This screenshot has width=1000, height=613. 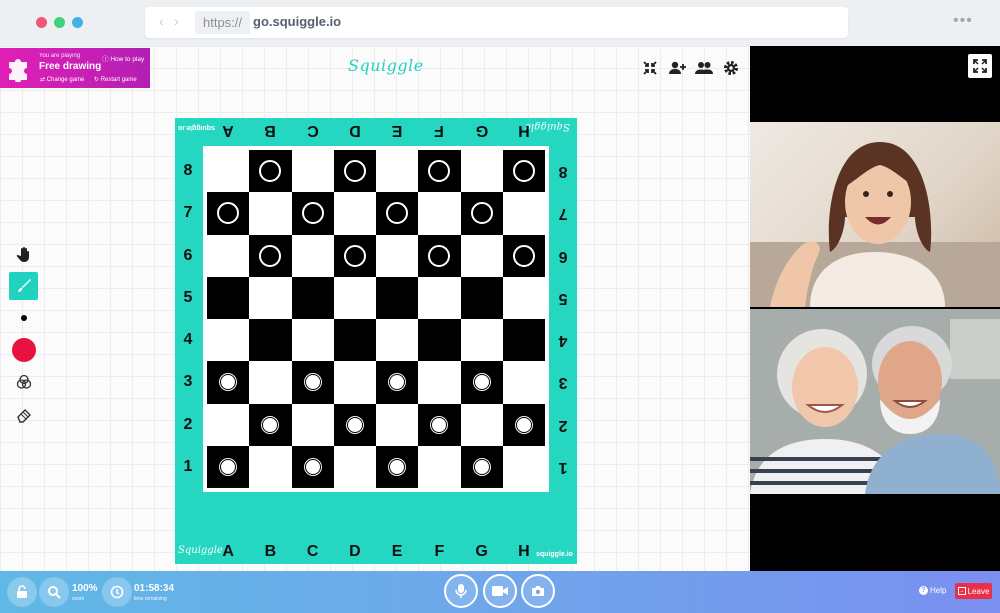 I want to click on board-square-C6, so click(x=313, y=256).